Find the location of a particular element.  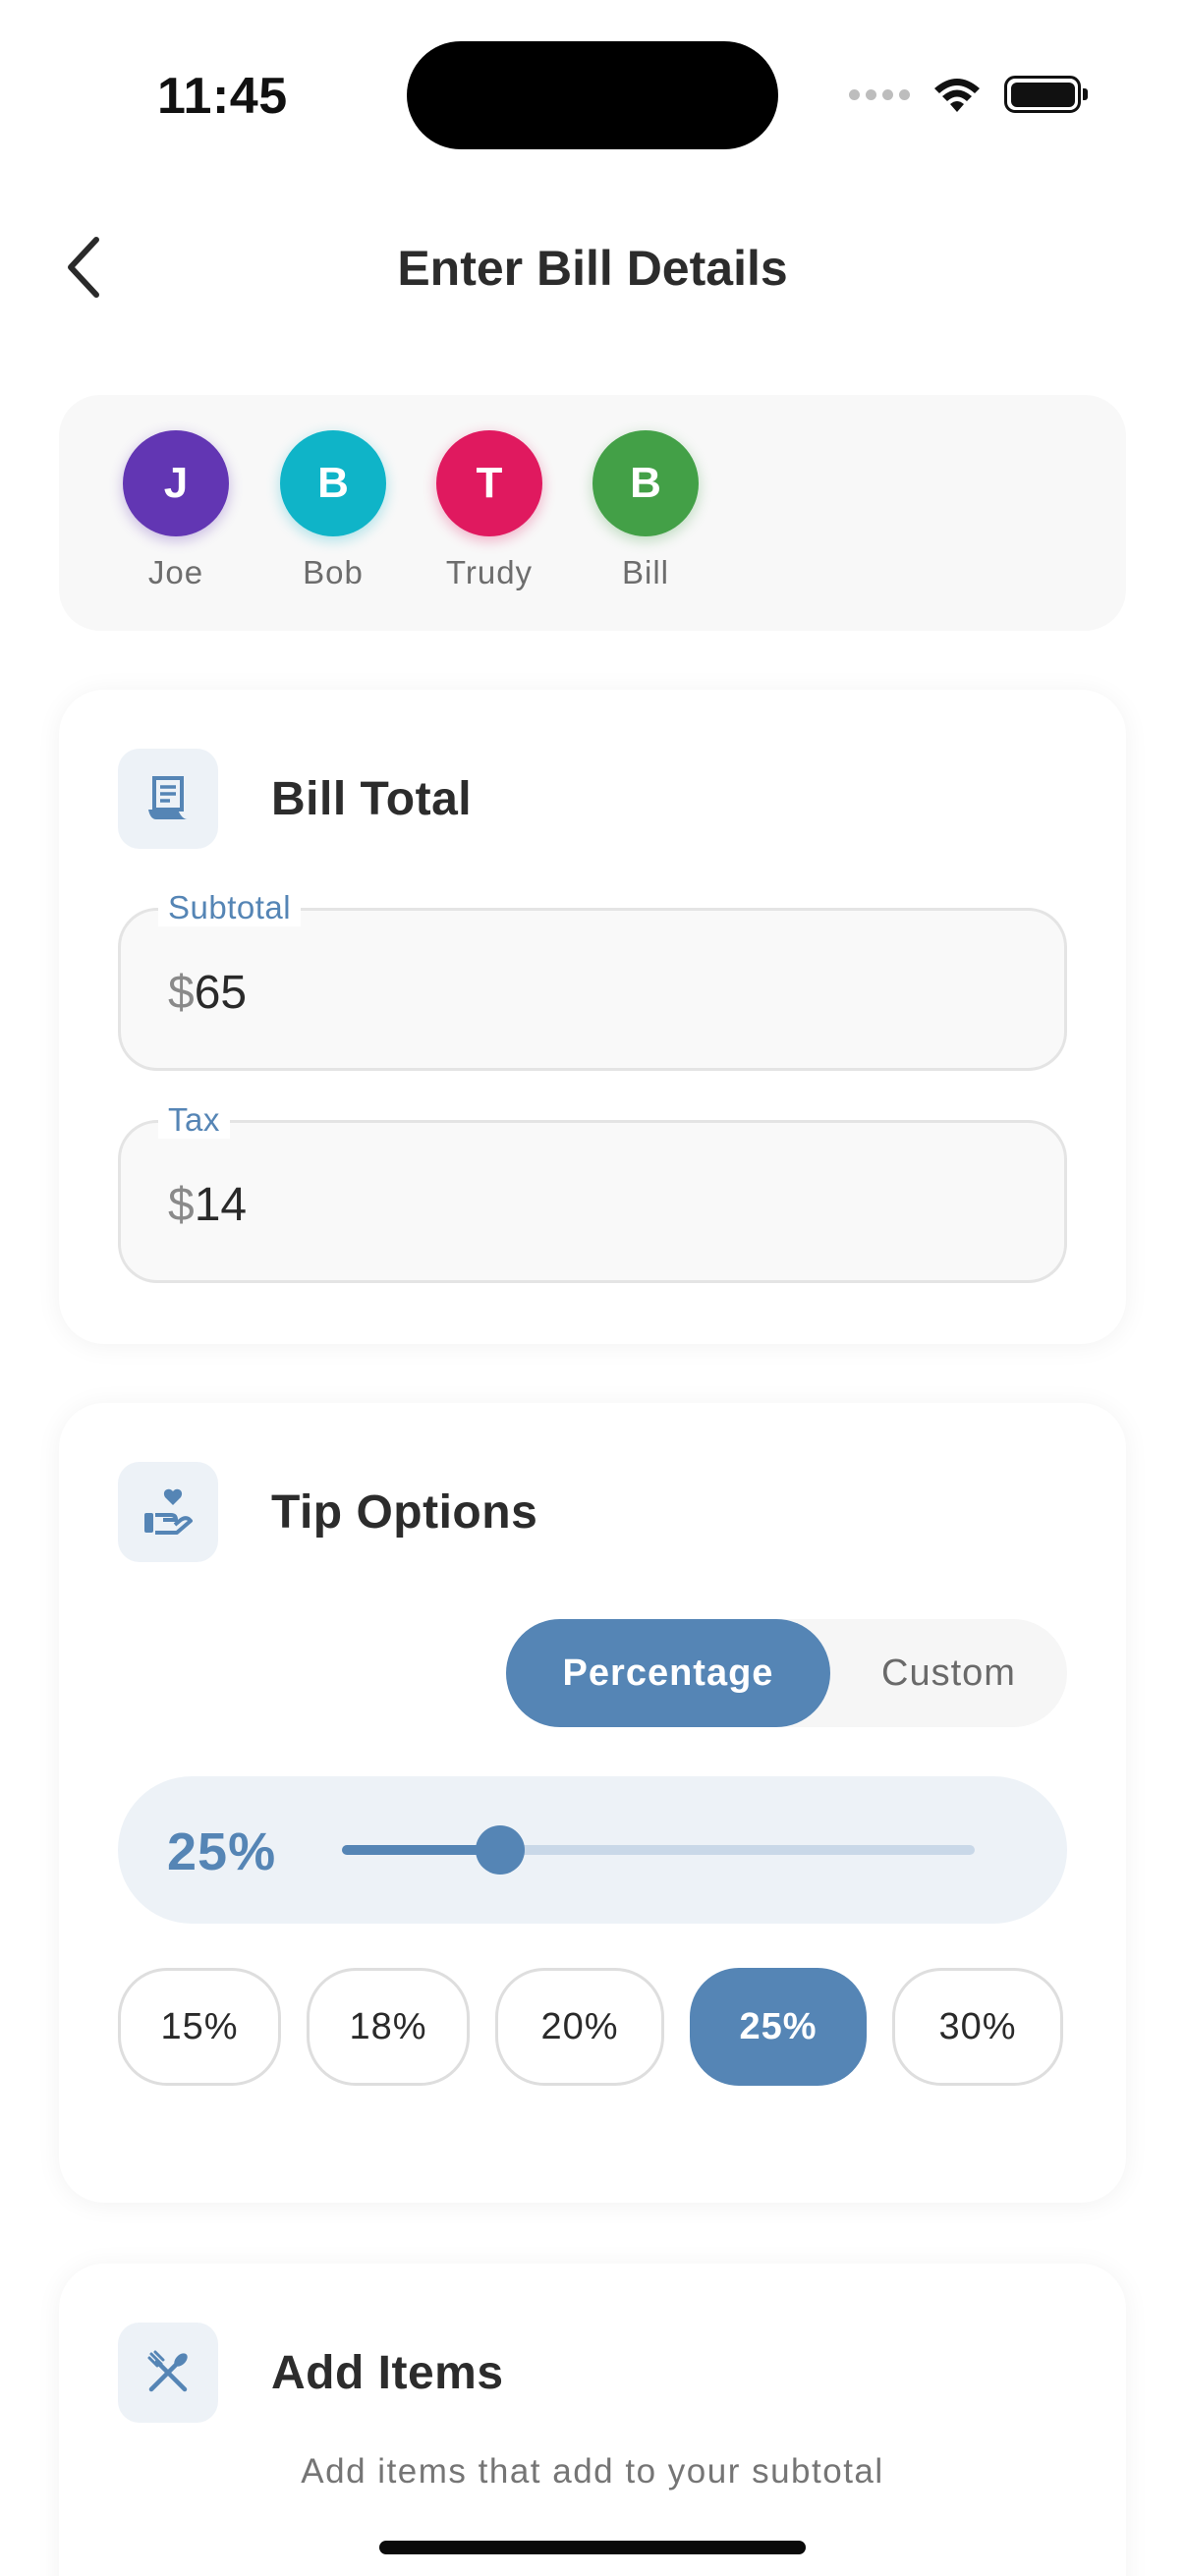

dynamic-island is located at coordinates (592, 95).